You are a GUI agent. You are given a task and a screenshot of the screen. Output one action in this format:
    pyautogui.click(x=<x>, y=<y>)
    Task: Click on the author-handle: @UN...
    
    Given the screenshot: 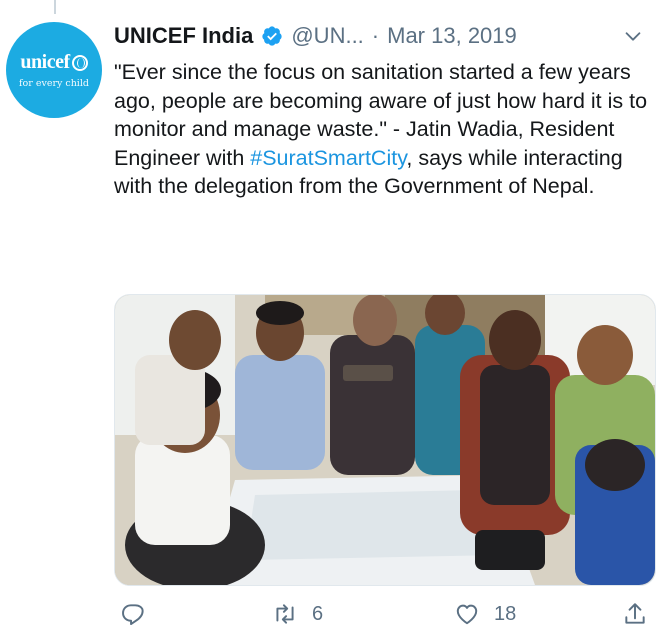 What is the action you would take?
    pyautogui.click(x=327, y=36)
    